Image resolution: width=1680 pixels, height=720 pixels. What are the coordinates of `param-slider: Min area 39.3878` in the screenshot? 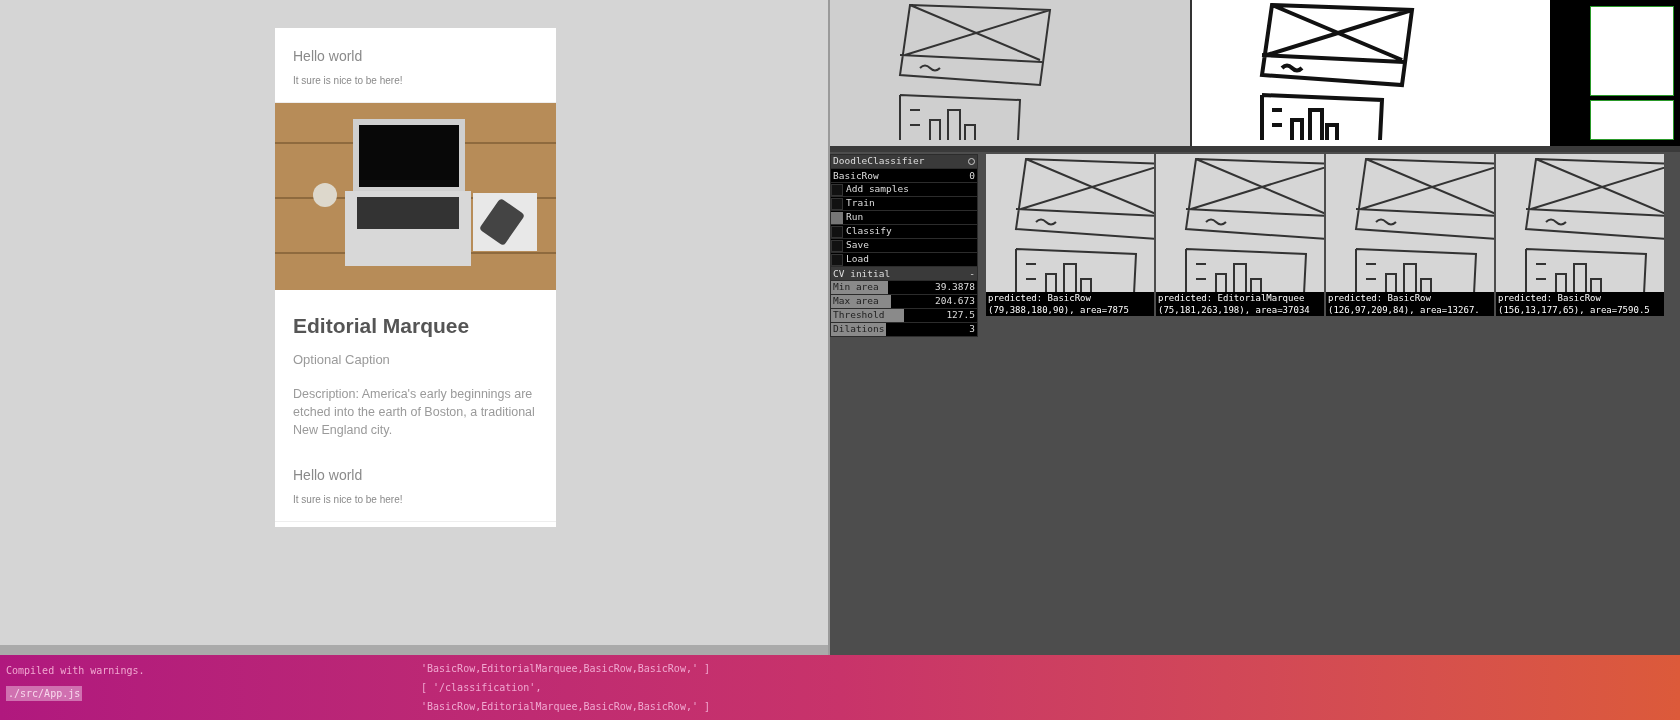 It's located at (904, 287).